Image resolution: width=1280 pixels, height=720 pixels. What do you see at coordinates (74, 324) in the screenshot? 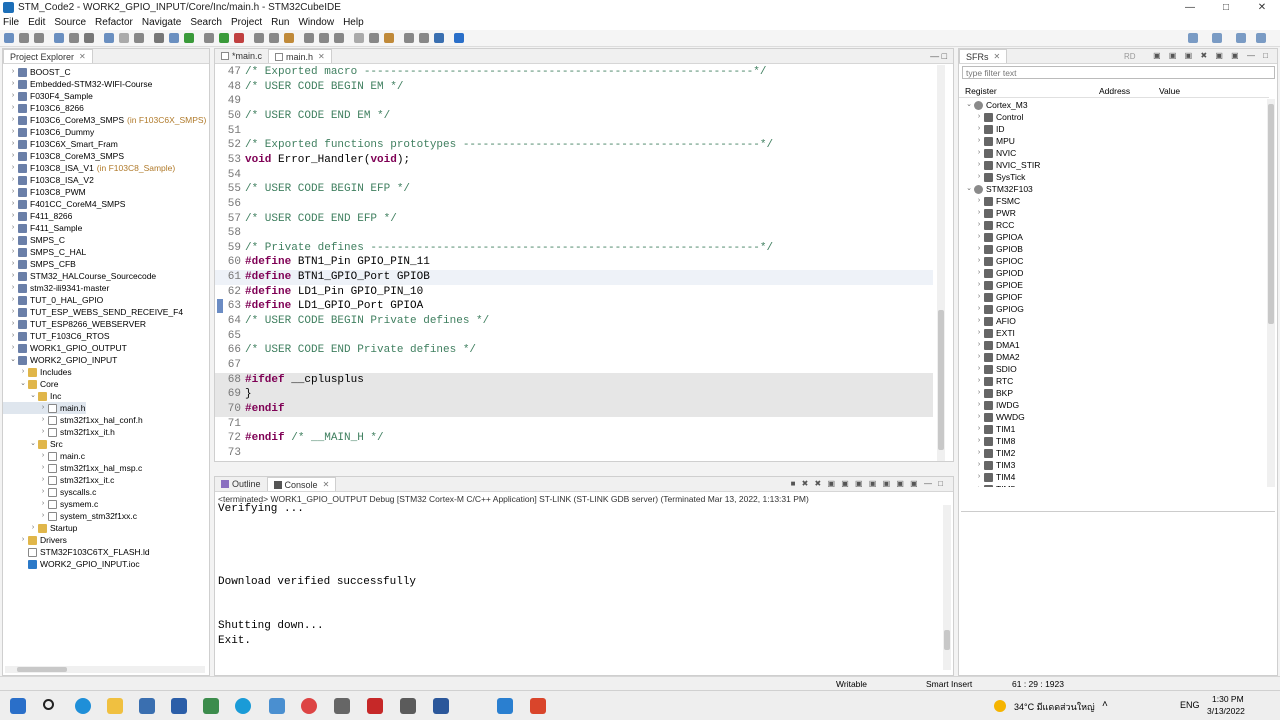
I see `tree-item: › TUT_ESP8266_WEBSERVER` at bounding box center [74, 324].